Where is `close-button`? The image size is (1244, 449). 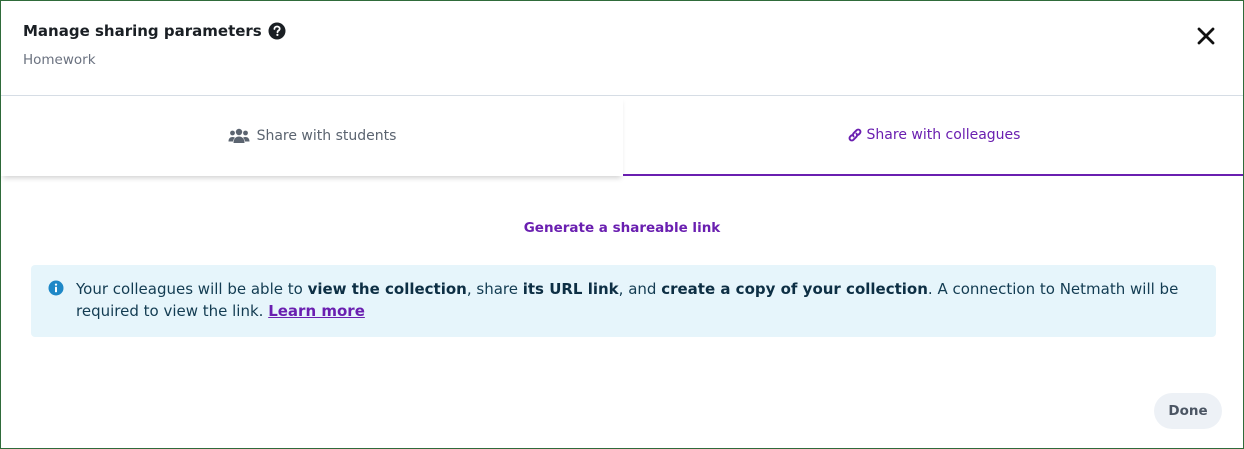 close-button is located at coordinates (1206, 36).